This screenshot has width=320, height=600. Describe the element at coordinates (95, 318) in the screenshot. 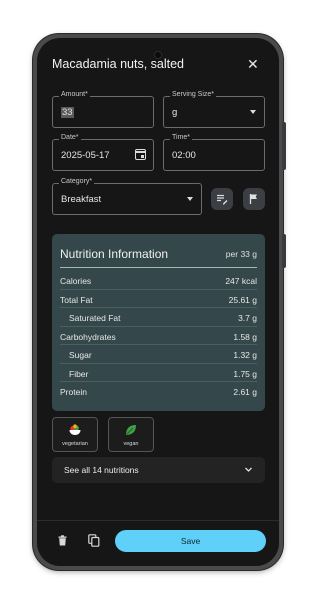

I see `nutrient-name: Saturated Fat` at that location.